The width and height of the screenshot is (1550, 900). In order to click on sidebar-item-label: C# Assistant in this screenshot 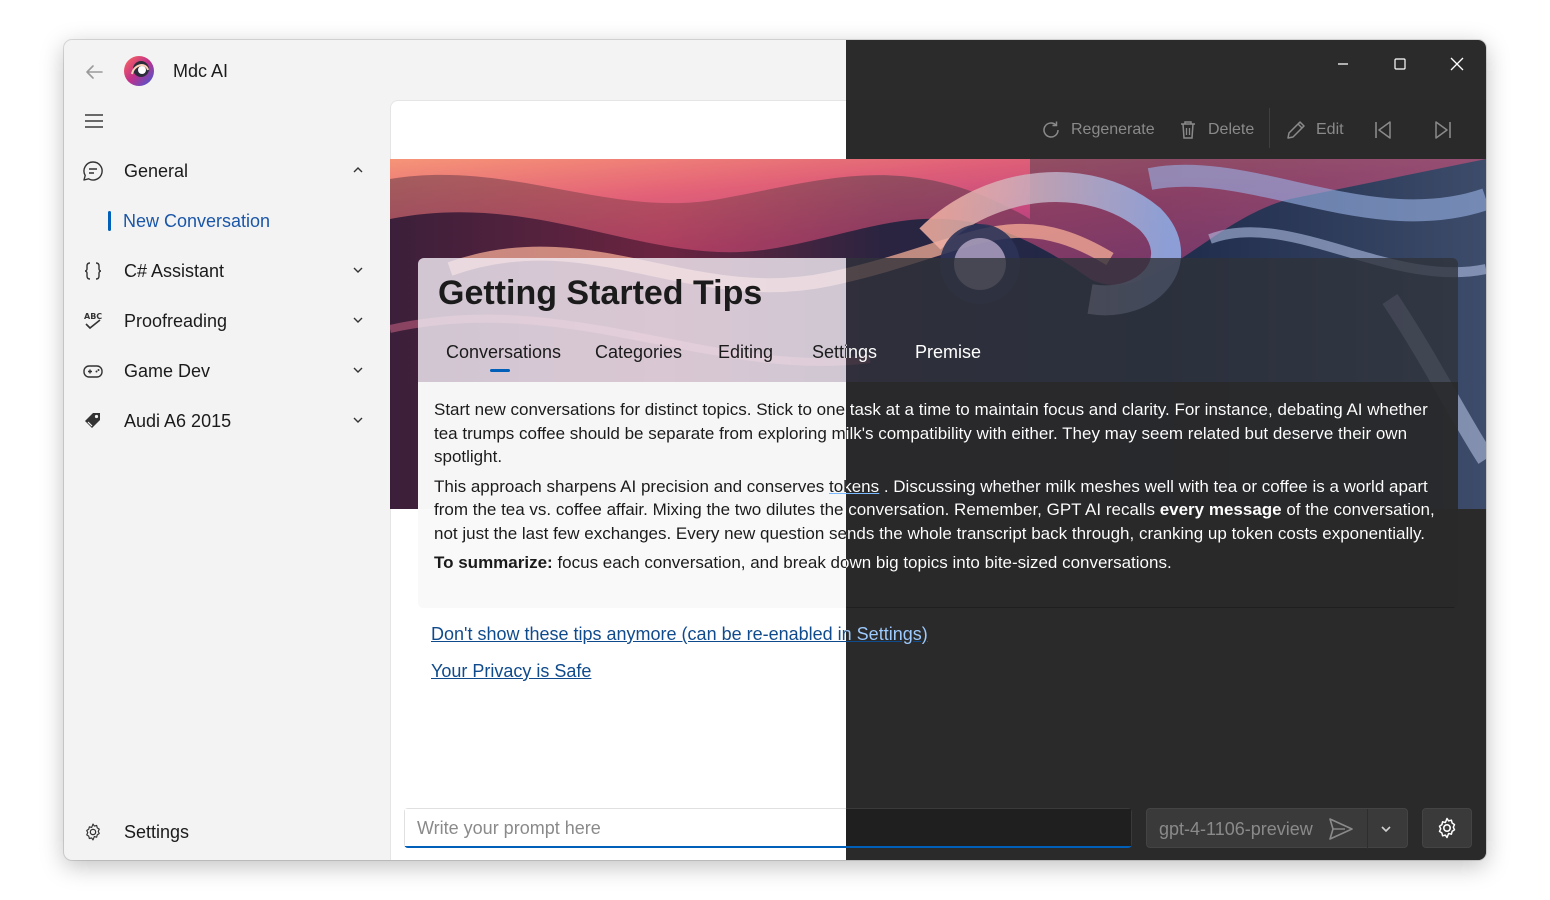, I will do `click(174, 271)`.